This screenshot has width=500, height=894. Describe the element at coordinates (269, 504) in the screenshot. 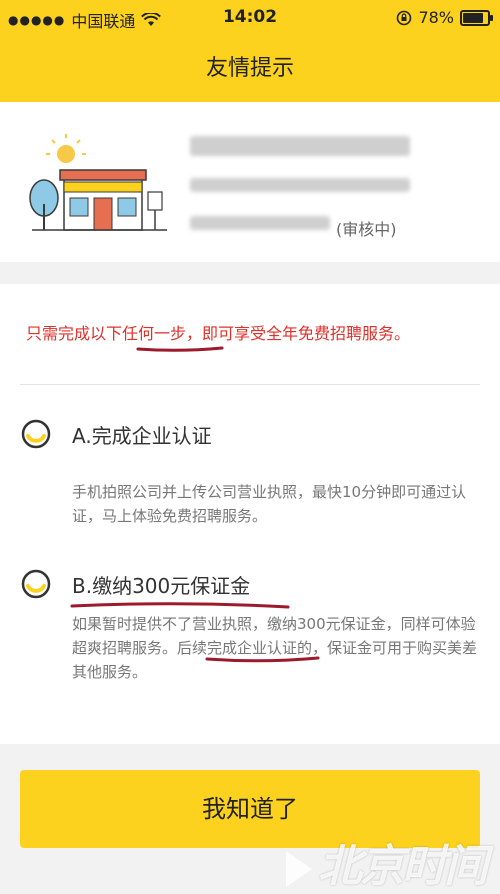

I see `option-a-desc: 手机拍照公司并上传公司营业执照，最快10分钟即可通过认证，马上体验免费招聘服务。` at that location.